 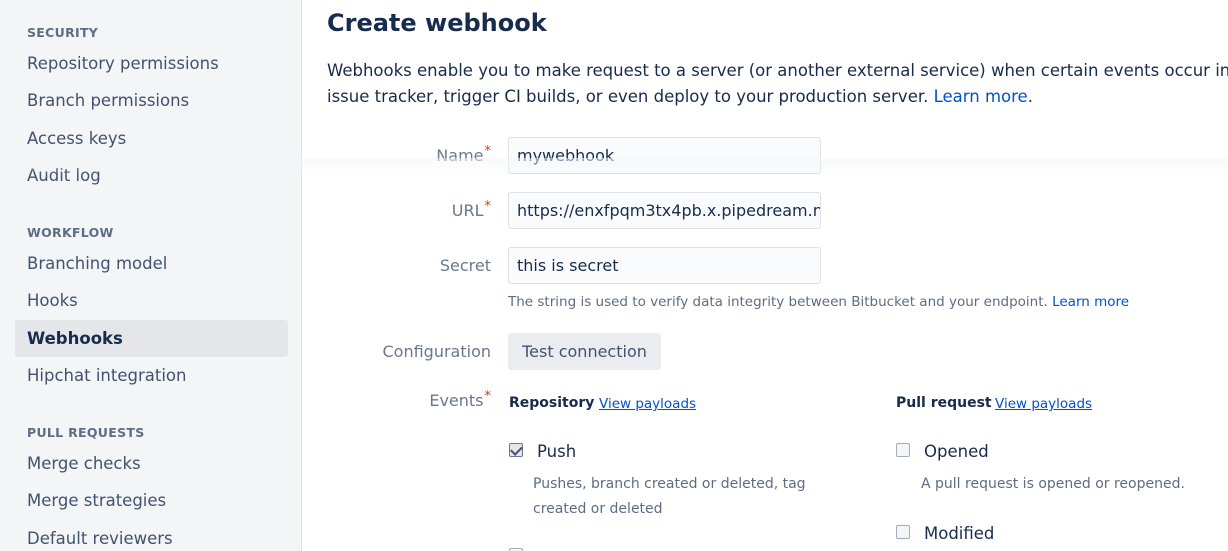 What do you see at coordinates (456, 400) in the screenshot?
I see `events-label-text: Events` at bounding box center [456, 400].